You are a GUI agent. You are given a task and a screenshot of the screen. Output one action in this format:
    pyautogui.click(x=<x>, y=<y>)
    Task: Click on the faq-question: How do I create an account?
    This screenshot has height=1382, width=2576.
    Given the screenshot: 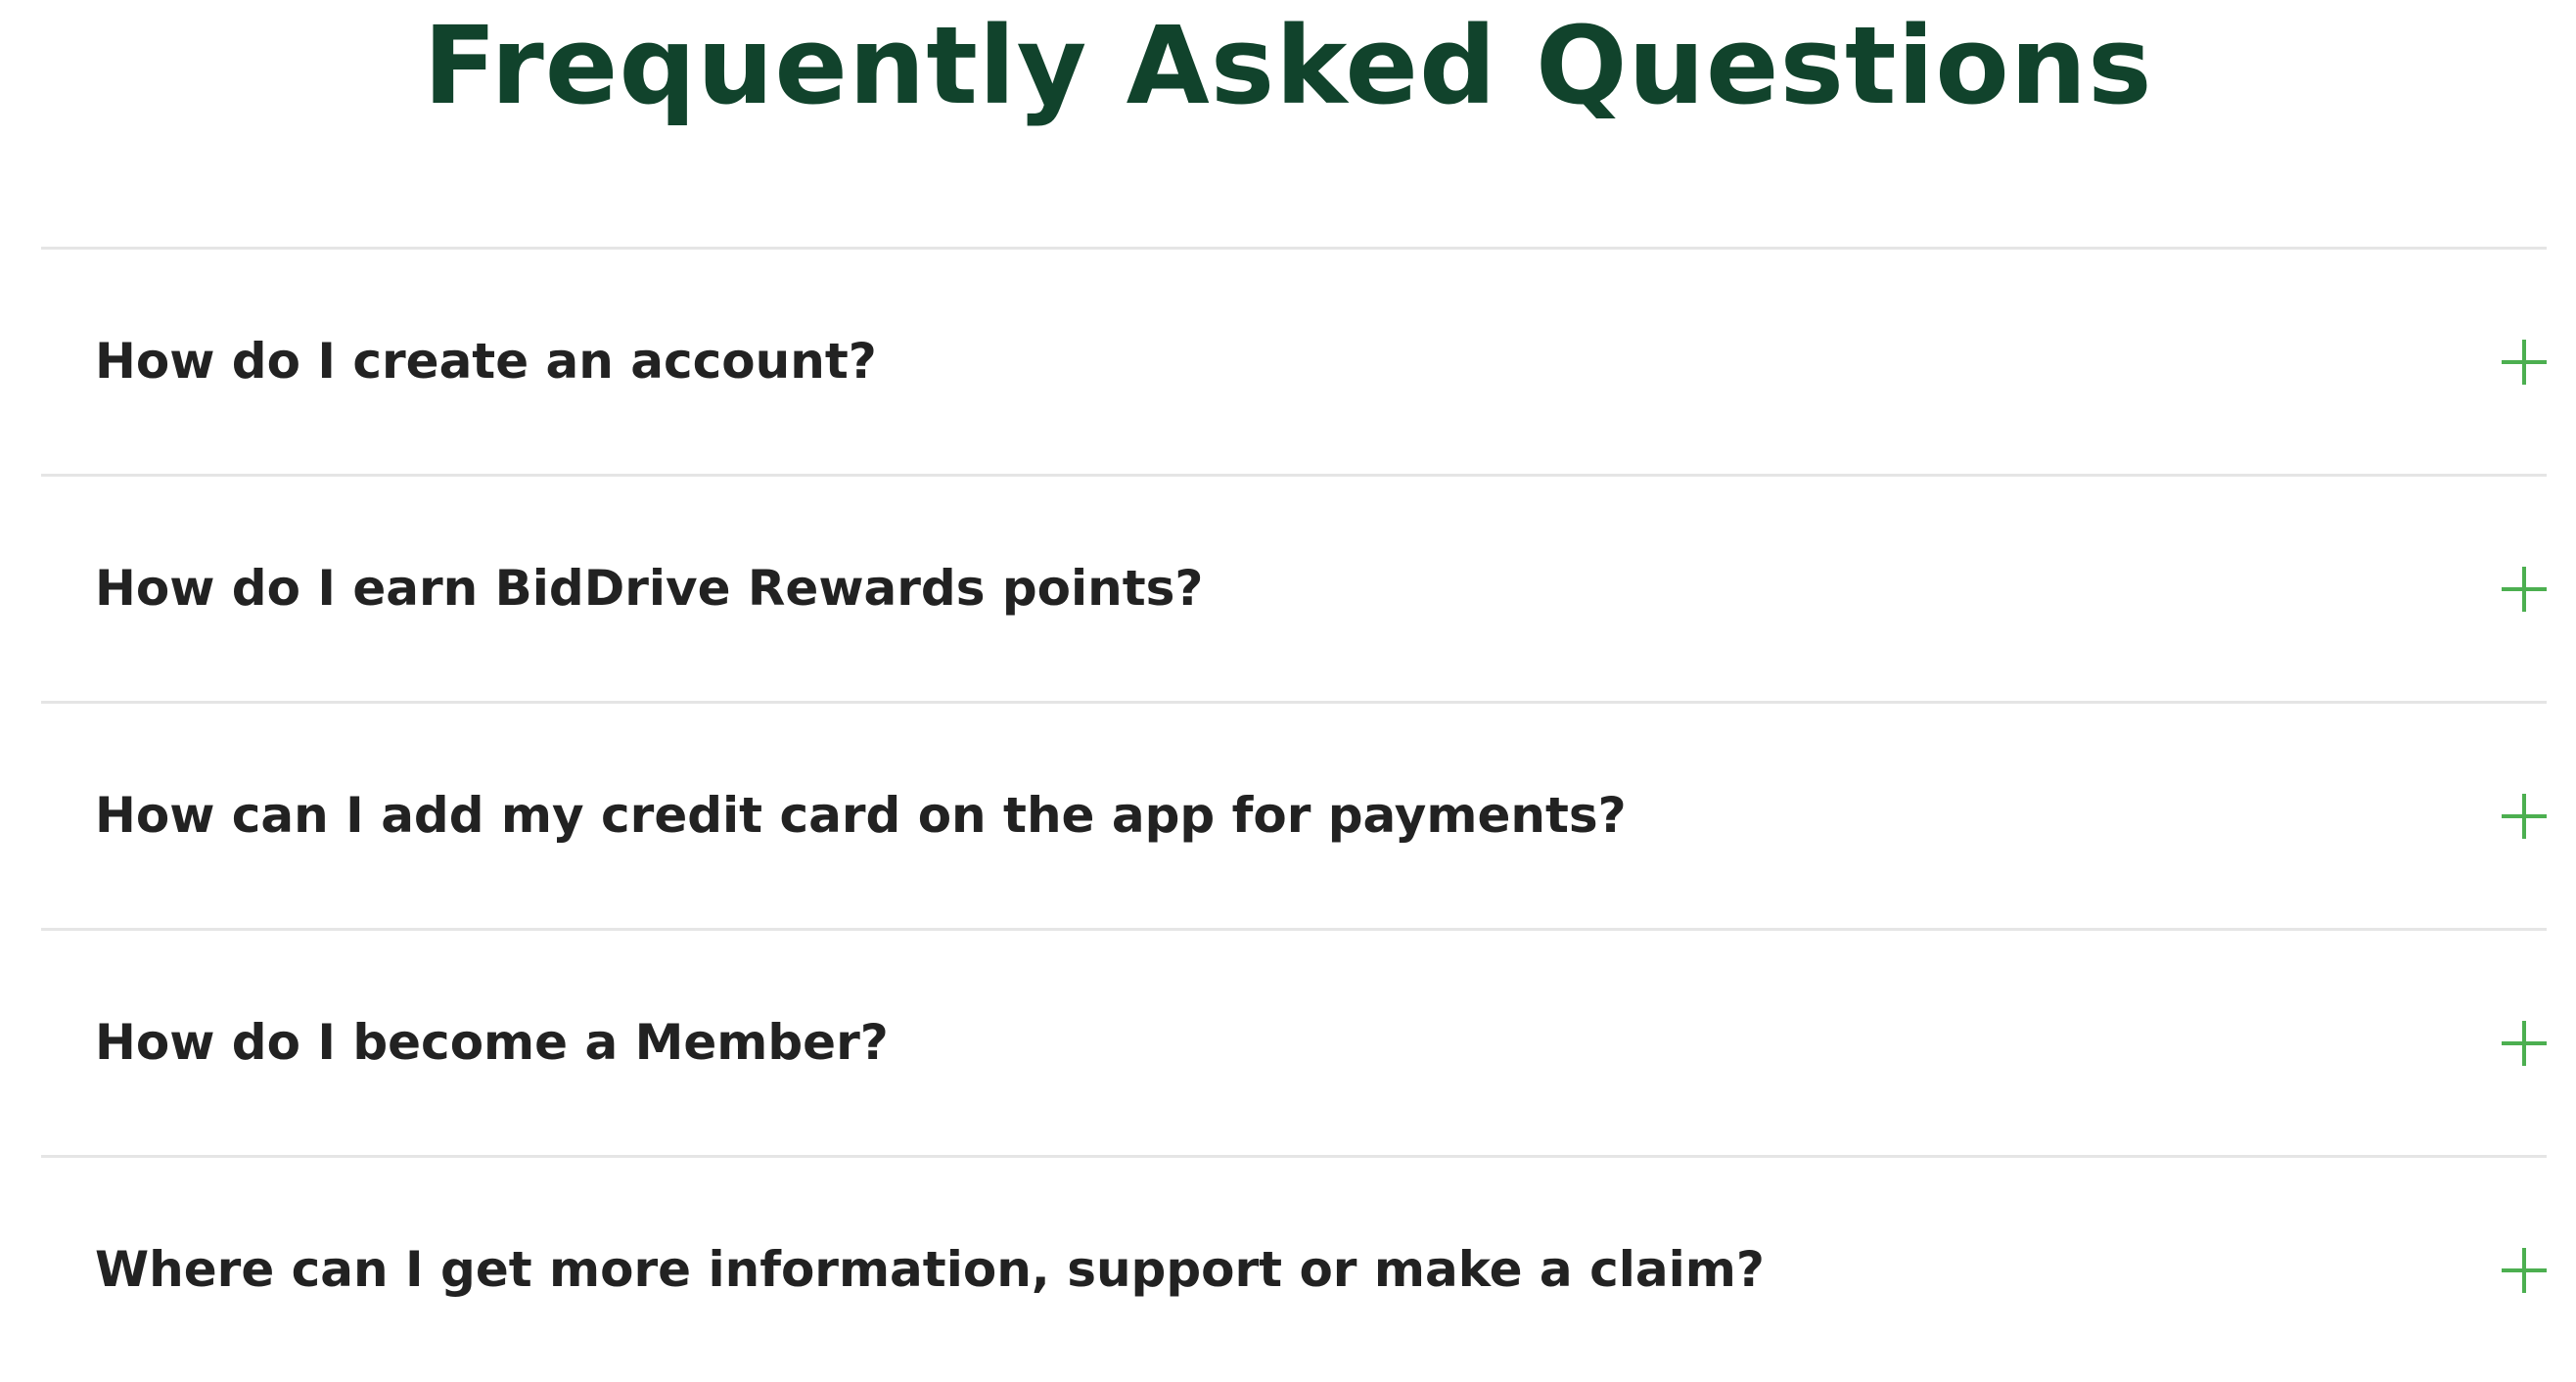 What is the action you would take?
    pyautogui.click(x=486, y=361)
    